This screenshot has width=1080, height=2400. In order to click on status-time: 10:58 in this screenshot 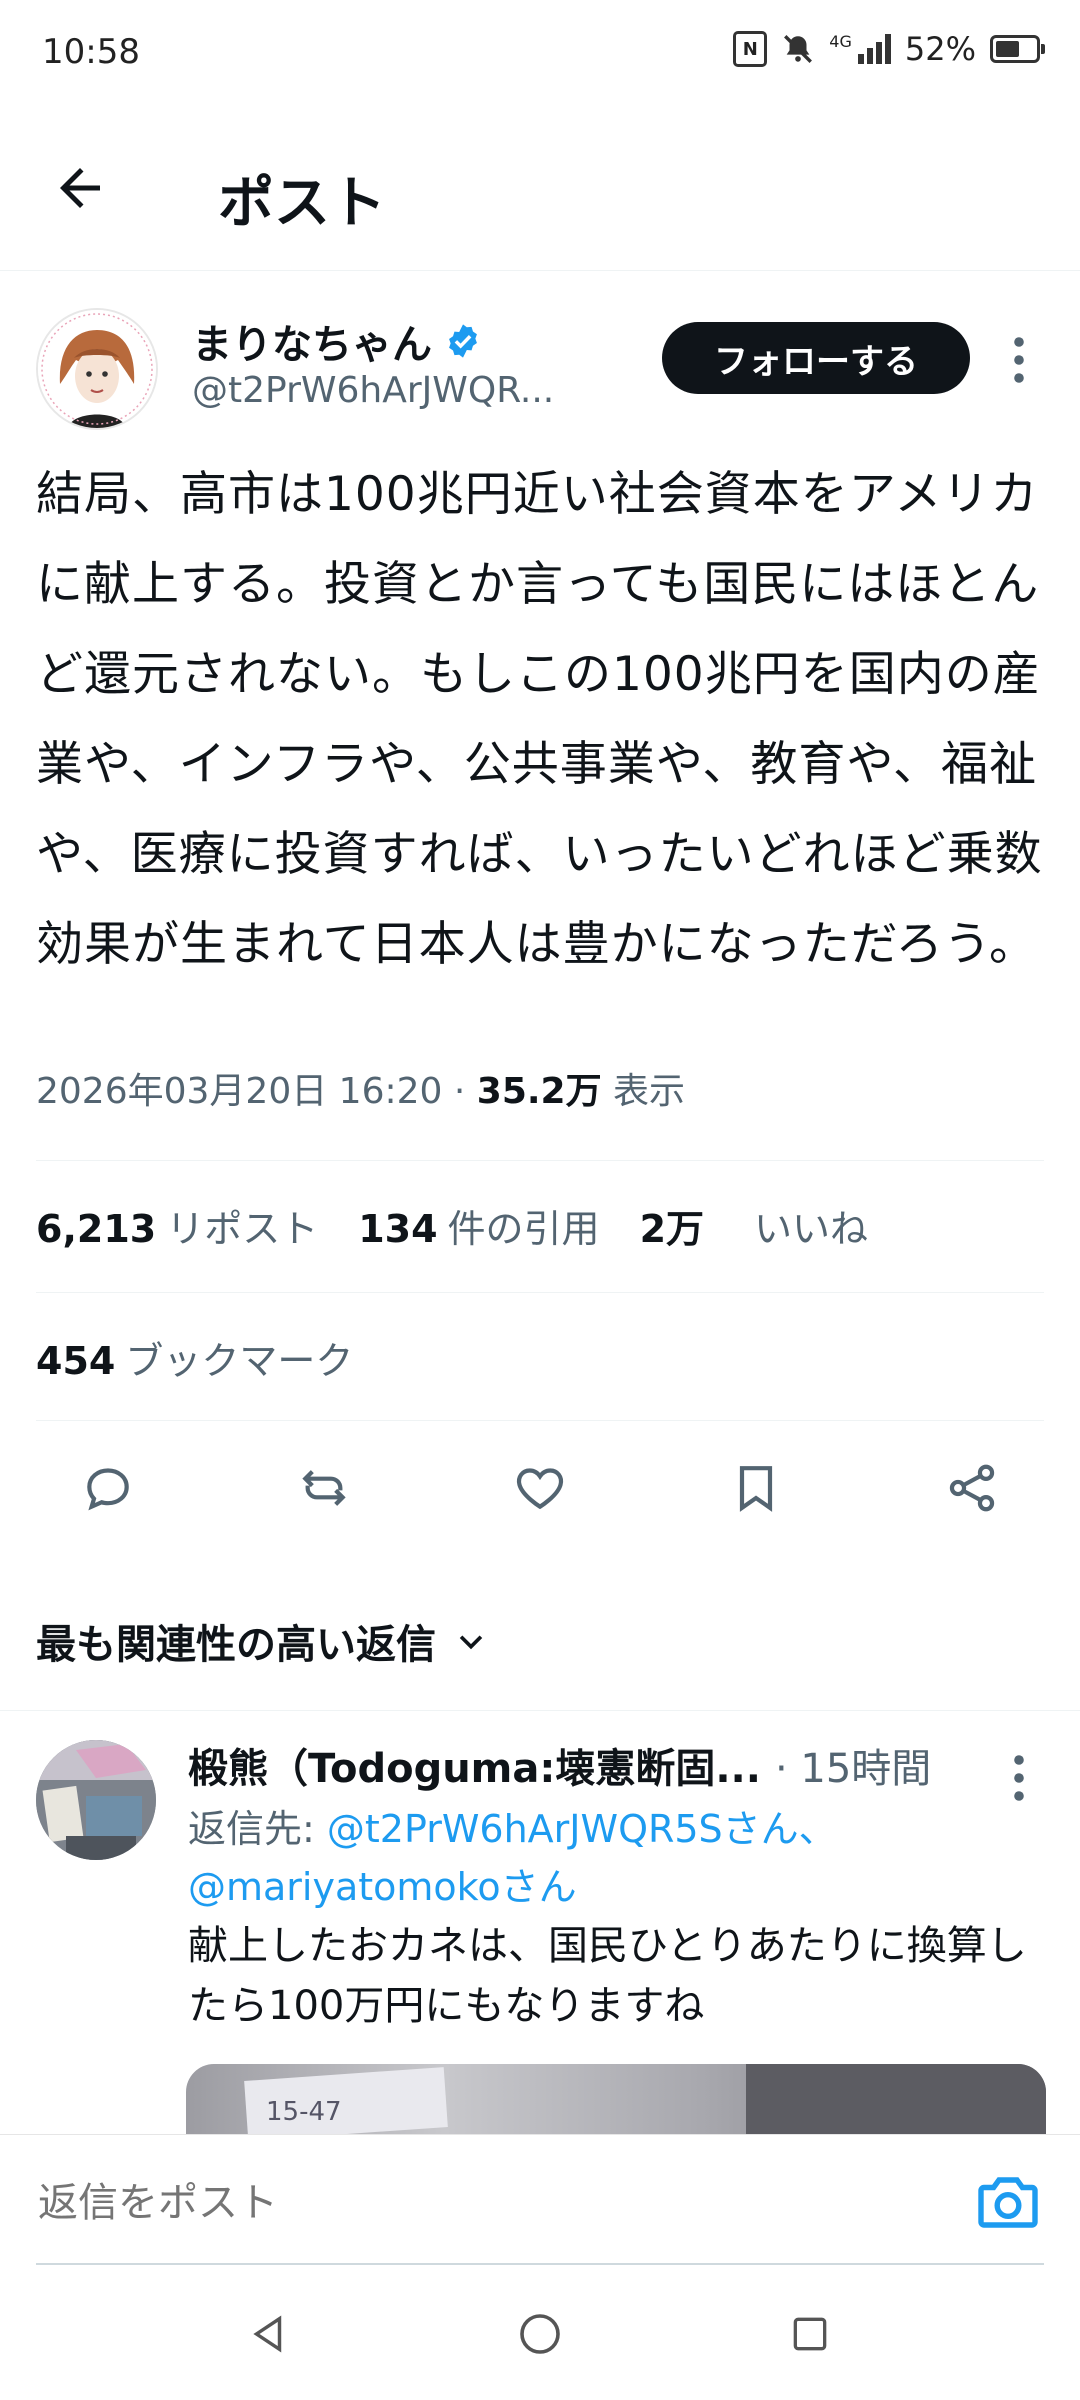, I will do `click(91, 52)`.